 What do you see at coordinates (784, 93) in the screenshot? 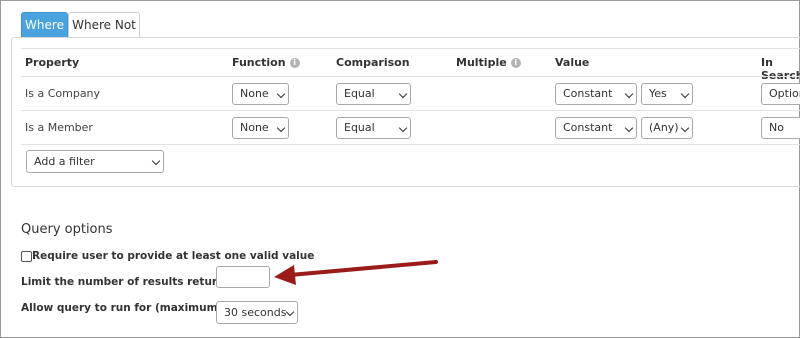
I see `in-search-select-value: Optional` at bounding box center [784, 93].